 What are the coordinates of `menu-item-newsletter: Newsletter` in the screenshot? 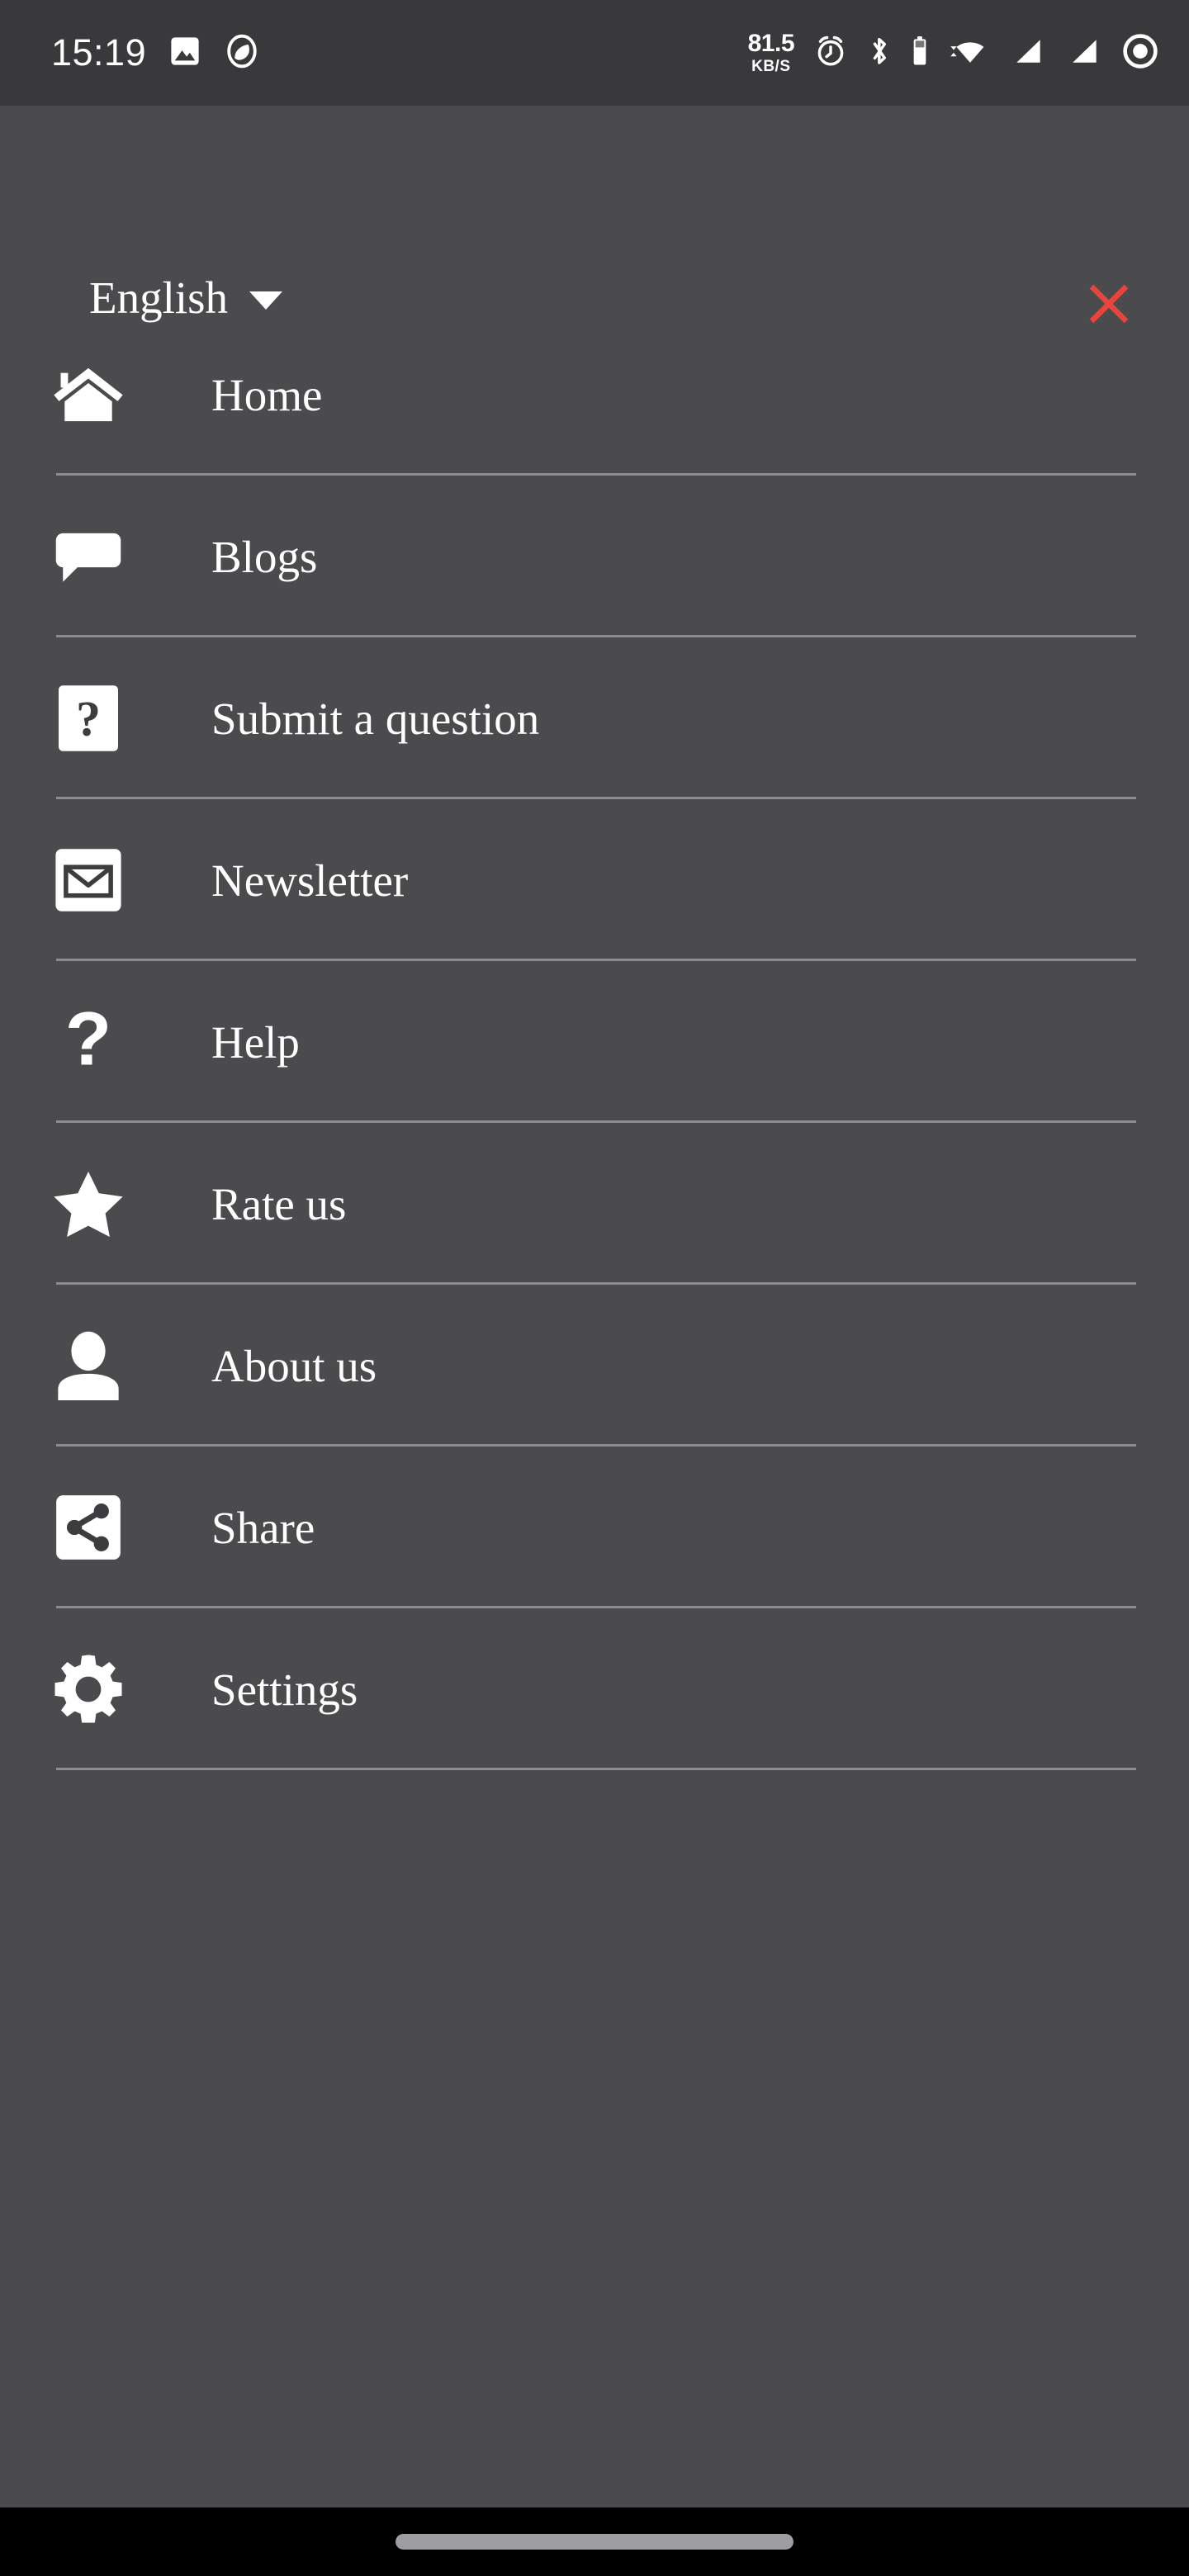 It's located at (594, 880).